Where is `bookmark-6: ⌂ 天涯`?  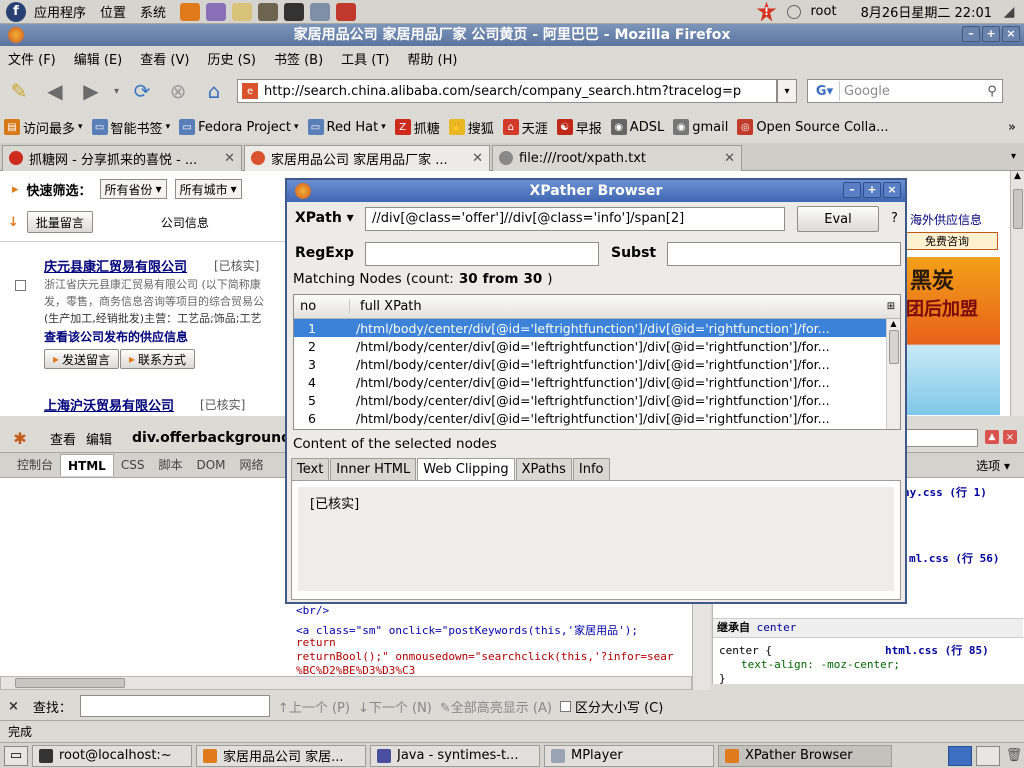 bookmark-6: ⌂ 天涯 is located at coordinates (525, 127).